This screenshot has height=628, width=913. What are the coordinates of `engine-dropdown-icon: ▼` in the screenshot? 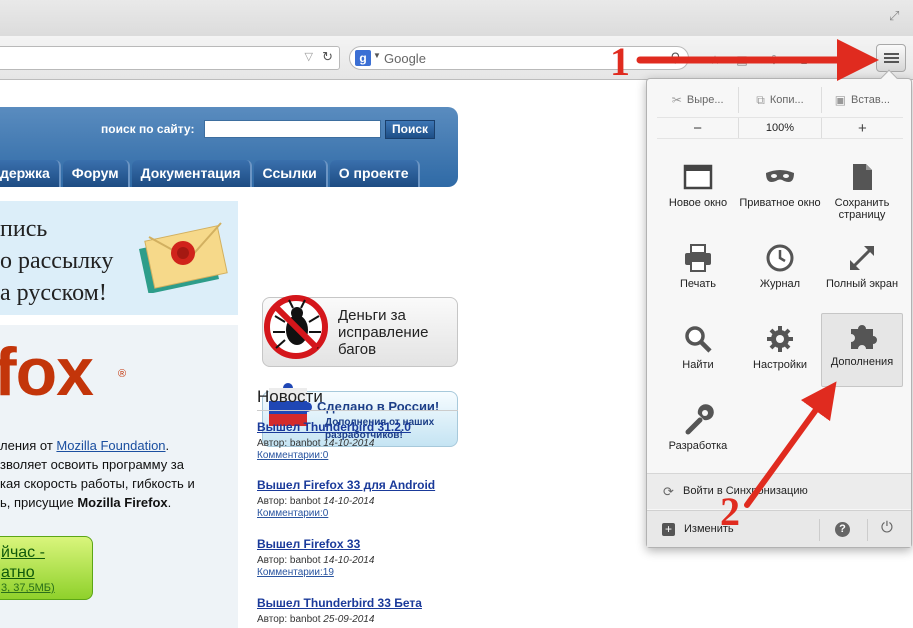 It's located at (377, 55).